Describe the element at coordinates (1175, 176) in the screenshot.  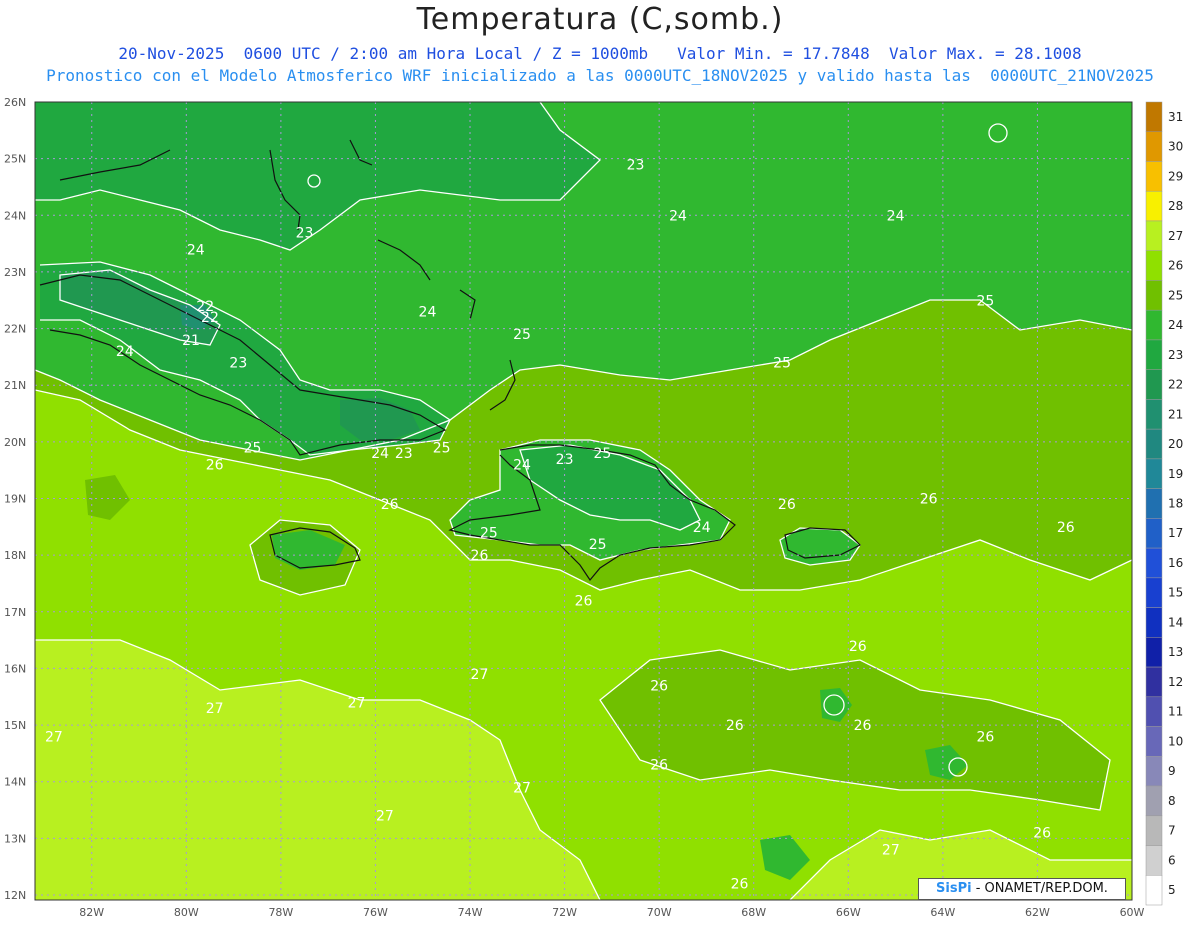
I see `colorbar-label: 29` at that location.